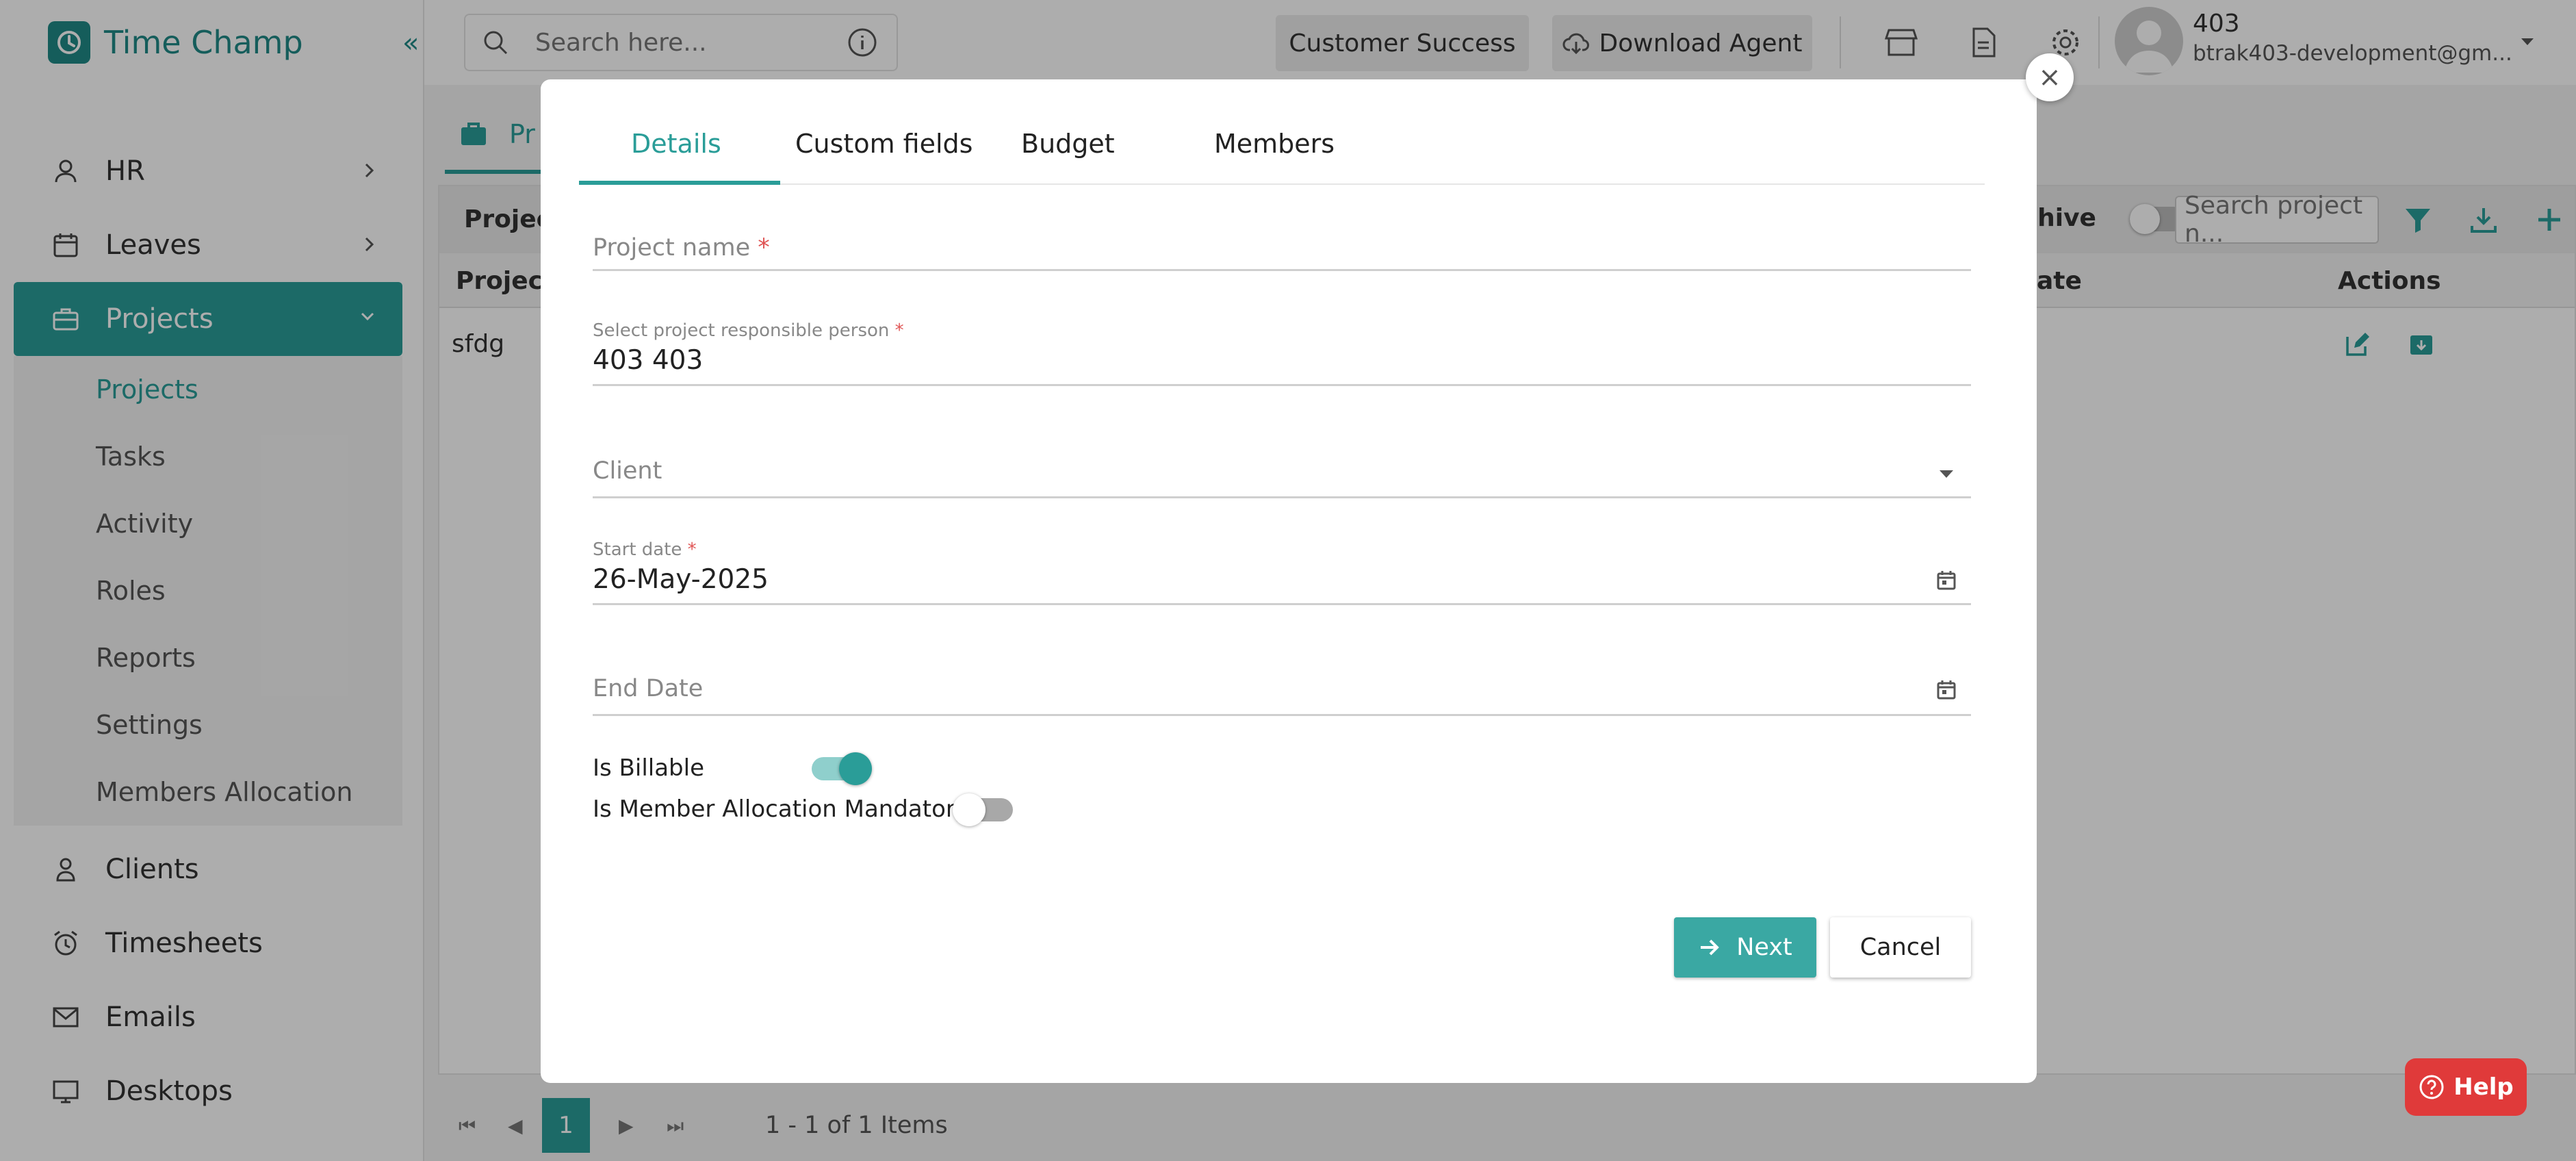  I want to click on close-icon: ×, so click(2050, 77).